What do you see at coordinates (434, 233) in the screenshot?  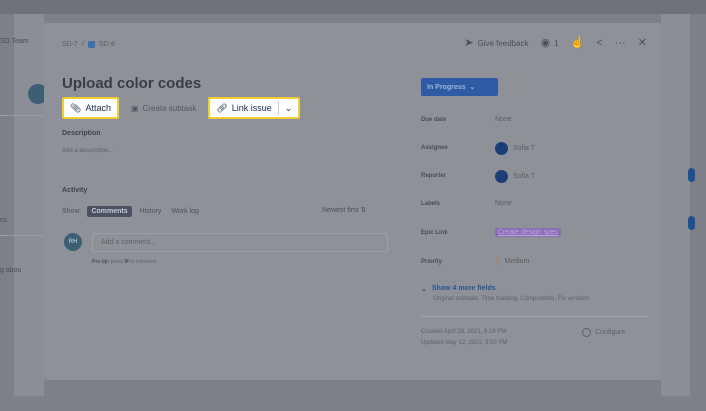 I see `field-label-epic-link: Epic Link` at bounding box center [434, 233].